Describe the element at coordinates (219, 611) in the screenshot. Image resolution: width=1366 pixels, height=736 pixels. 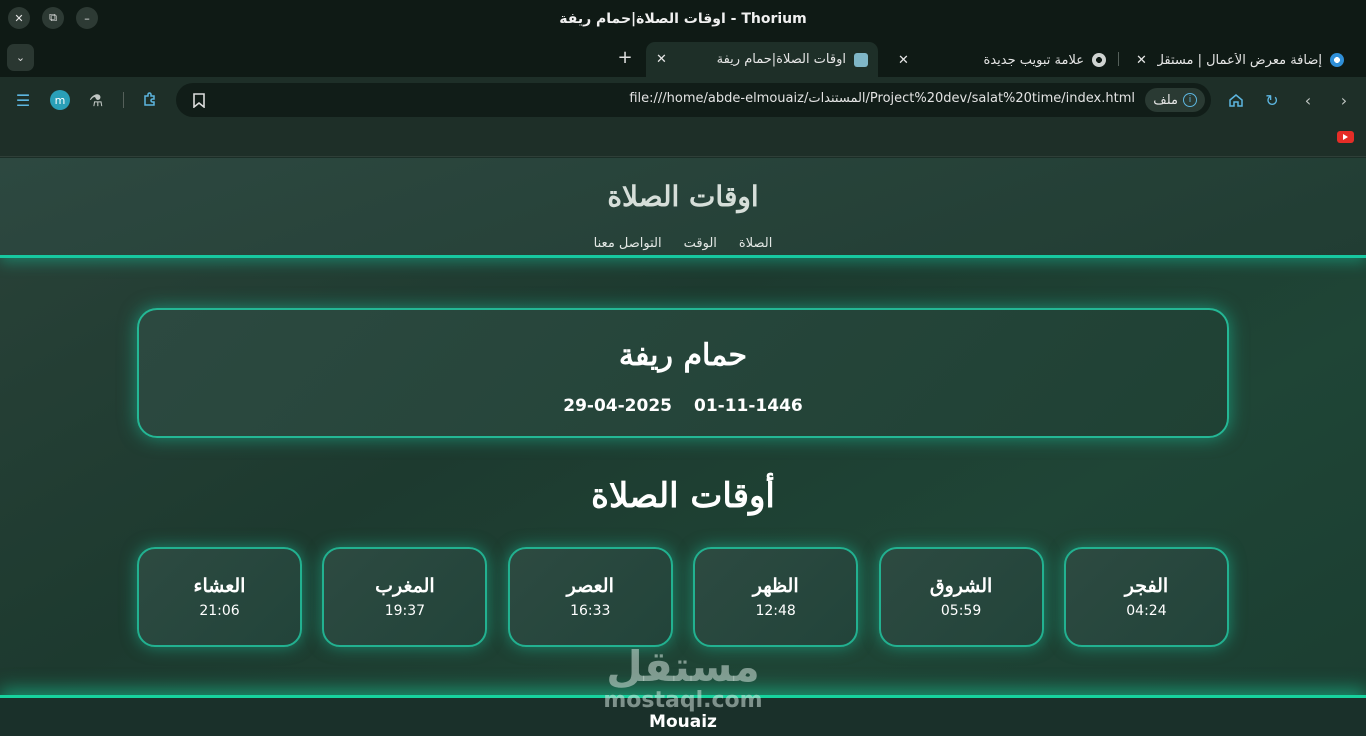
I see `prayer-time: 21:06` at that location.